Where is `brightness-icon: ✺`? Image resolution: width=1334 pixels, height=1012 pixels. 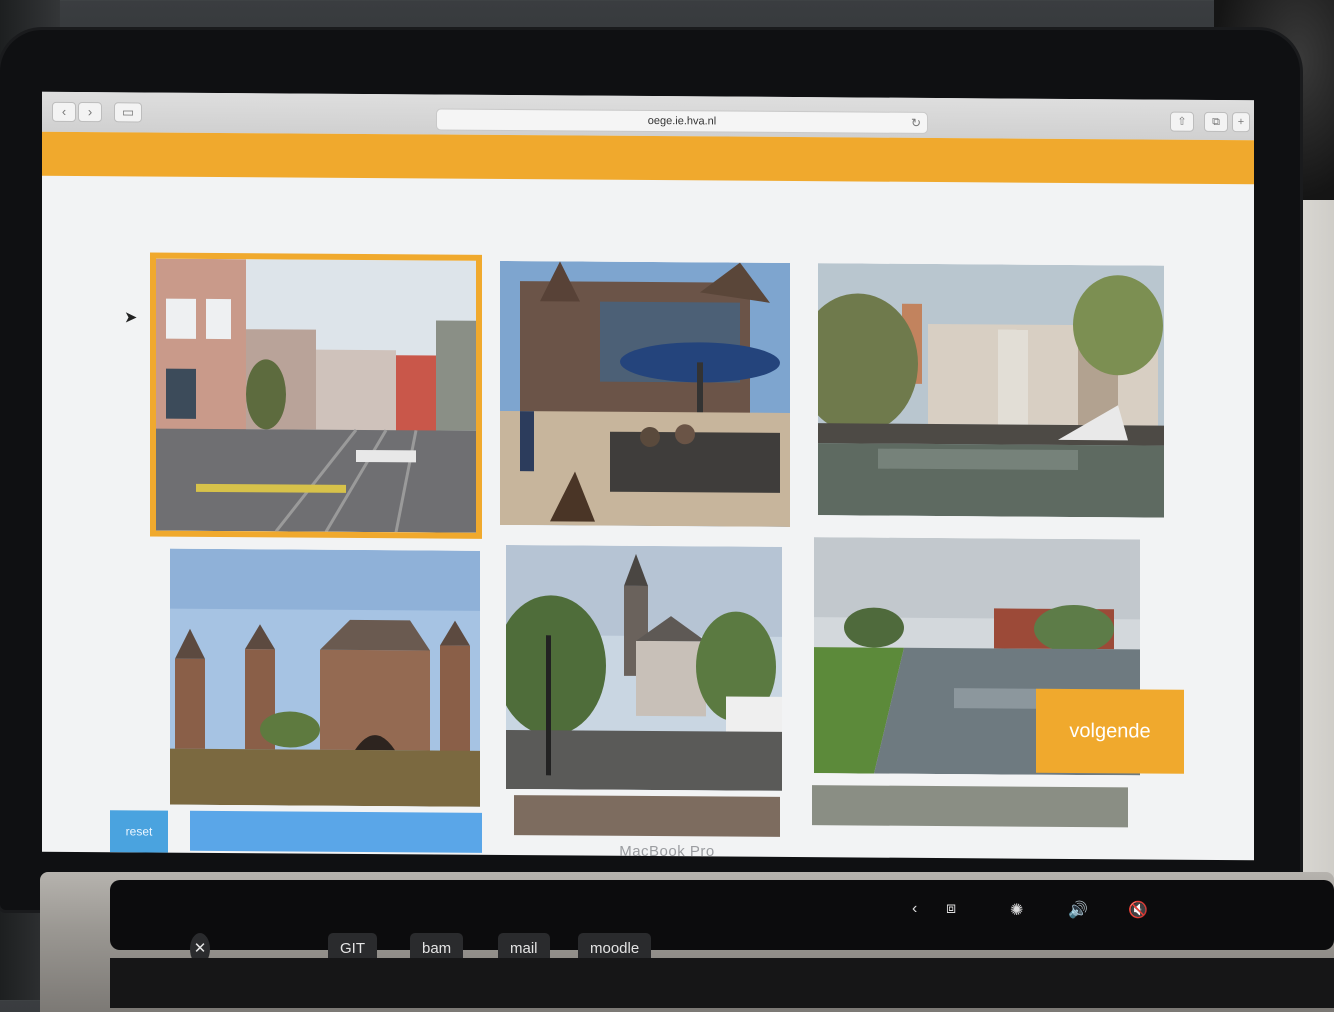 brightness-icon: ✺ is located at coordinates (1016, 910).